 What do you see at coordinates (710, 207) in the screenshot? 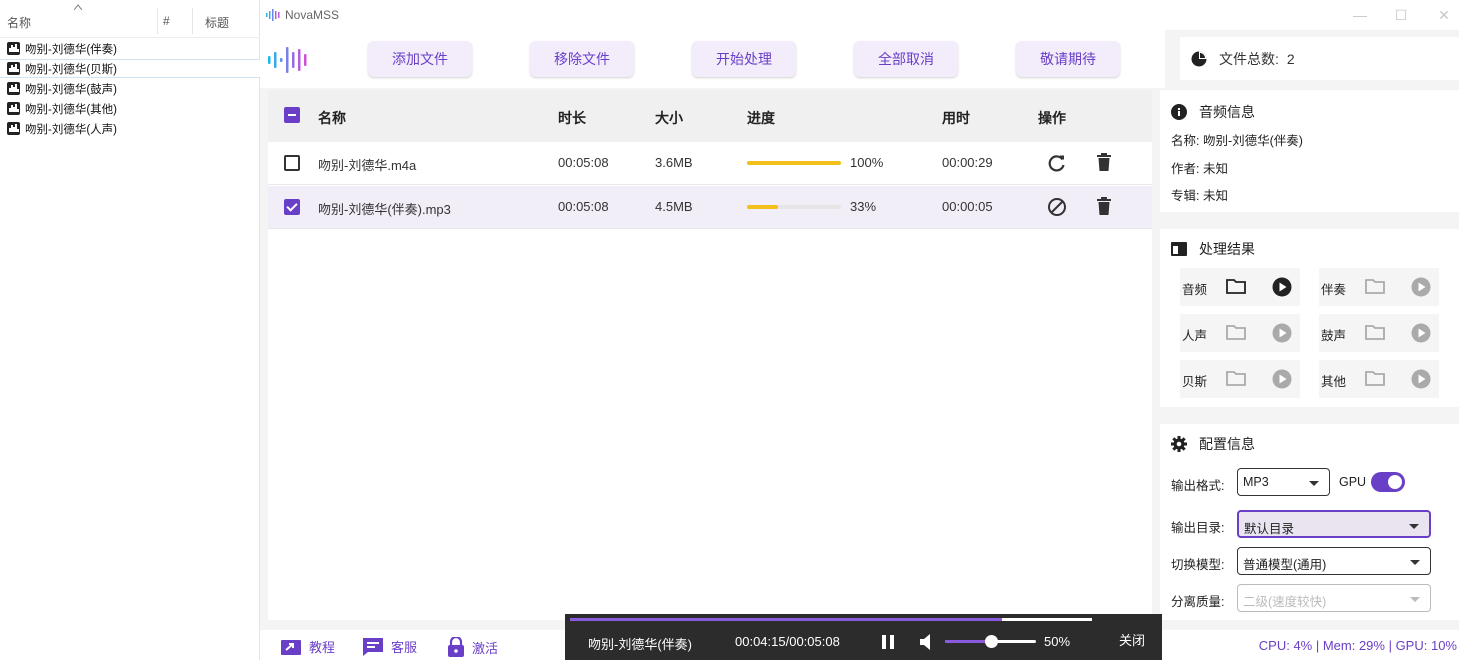
I see `table-row: 吻别-刘德华(伴奏).mp3 00:05:08 4.5MB 33% 00:00:05` at bounding box center [710, 207].